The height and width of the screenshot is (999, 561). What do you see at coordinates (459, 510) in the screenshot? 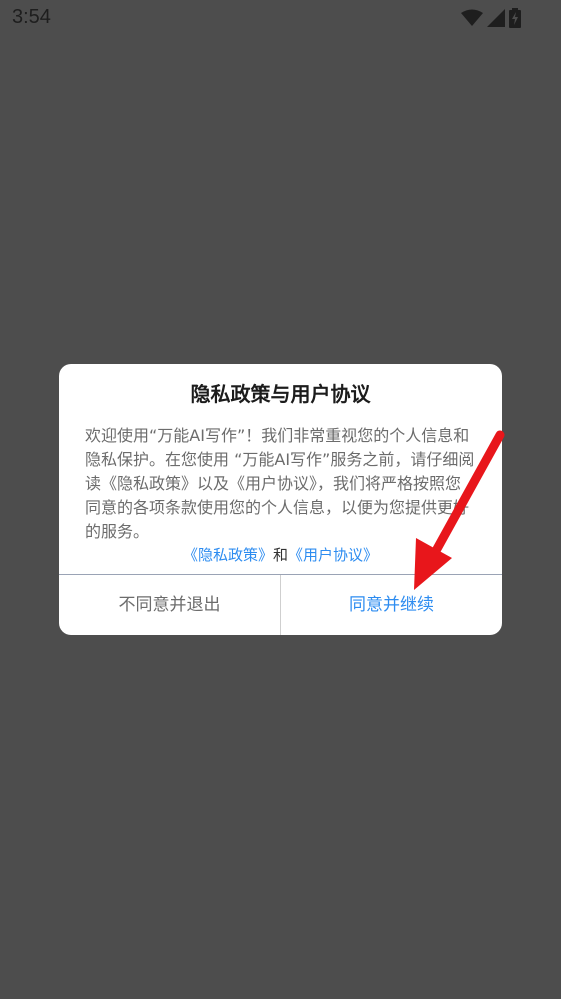
I see `red-arrow-icon` at bounding box center [459, 510].